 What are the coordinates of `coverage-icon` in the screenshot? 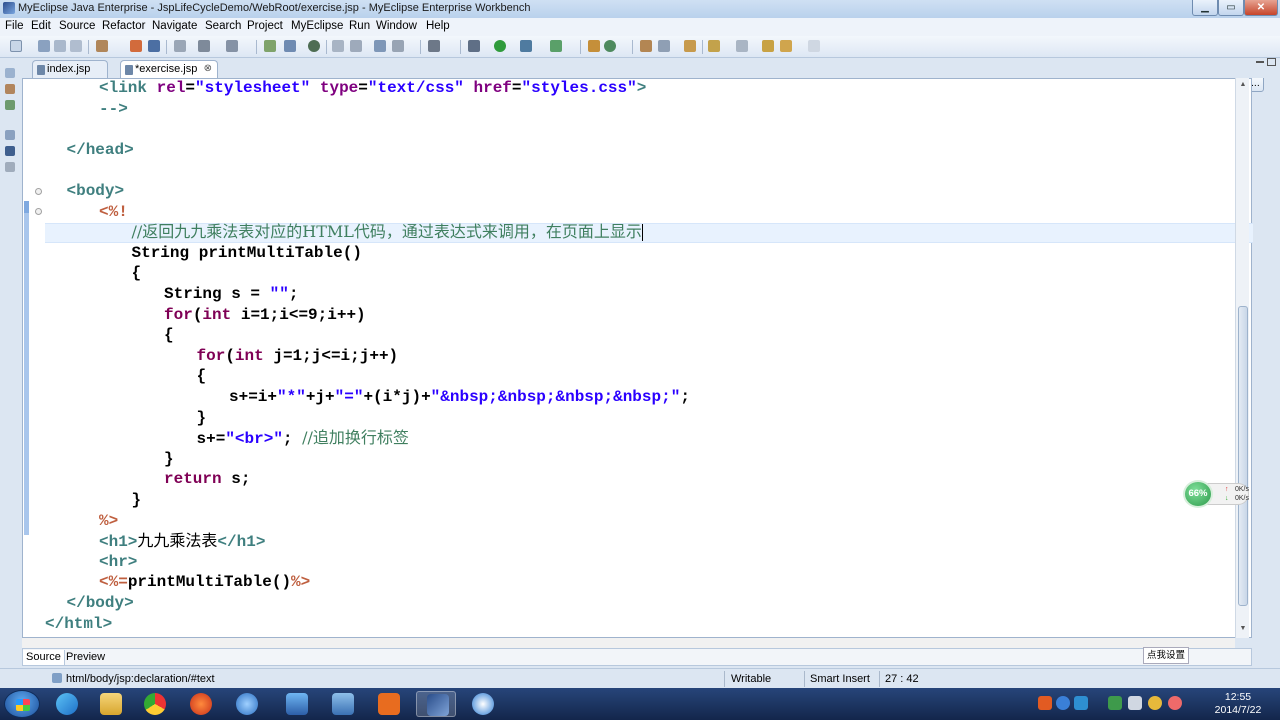 It's located at (526, 46).